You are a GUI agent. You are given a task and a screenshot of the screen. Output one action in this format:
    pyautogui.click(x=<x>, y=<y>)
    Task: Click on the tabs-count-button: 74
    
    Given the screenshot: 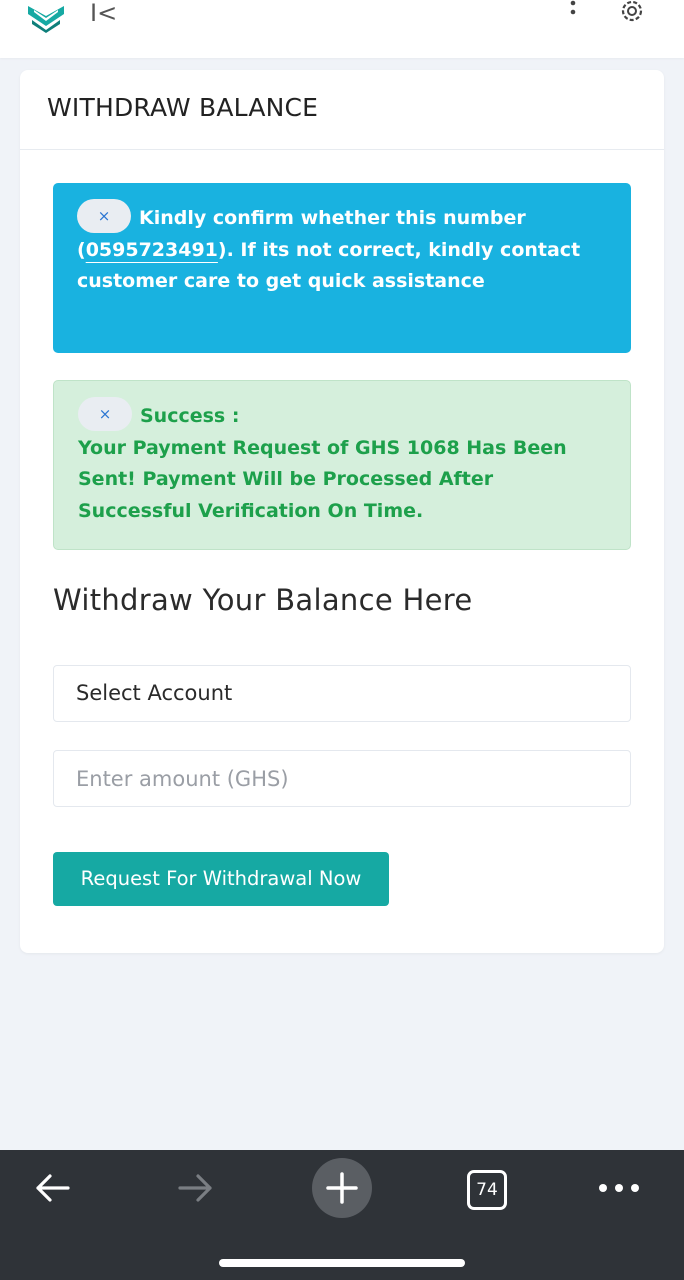 What is the action you would take?
    pyautogui.click(x=487, y=1190)
    